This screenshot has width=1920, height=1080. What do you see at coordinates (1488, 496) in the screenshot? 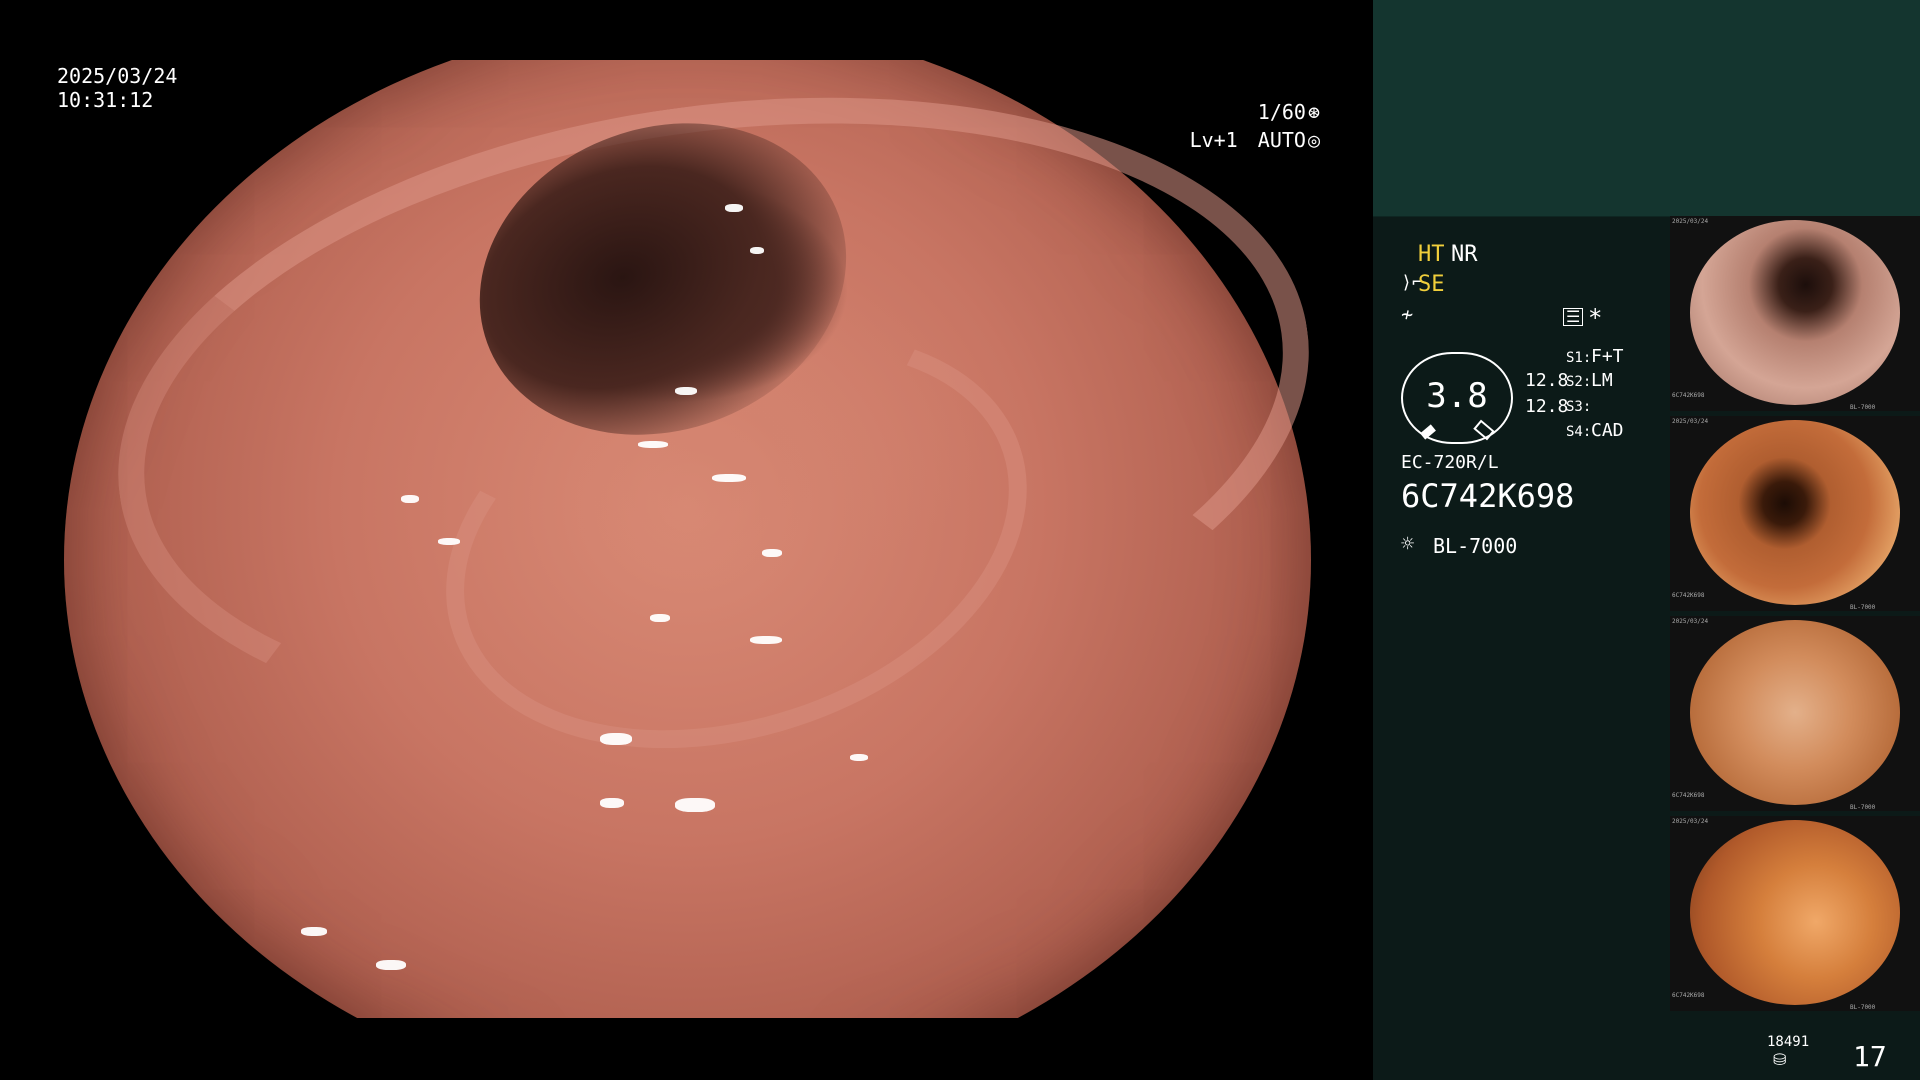
I see `scope-serial: 6C742K698` at bounding box center [1488, 496].